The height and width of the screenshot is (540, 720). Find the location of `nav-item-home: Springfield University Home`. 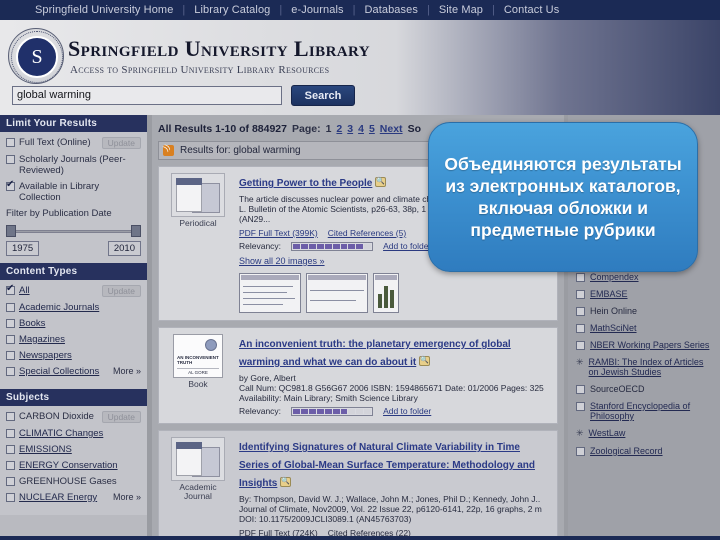

nav-item-home: Springfield University Home is located at coordinates (104, 10).